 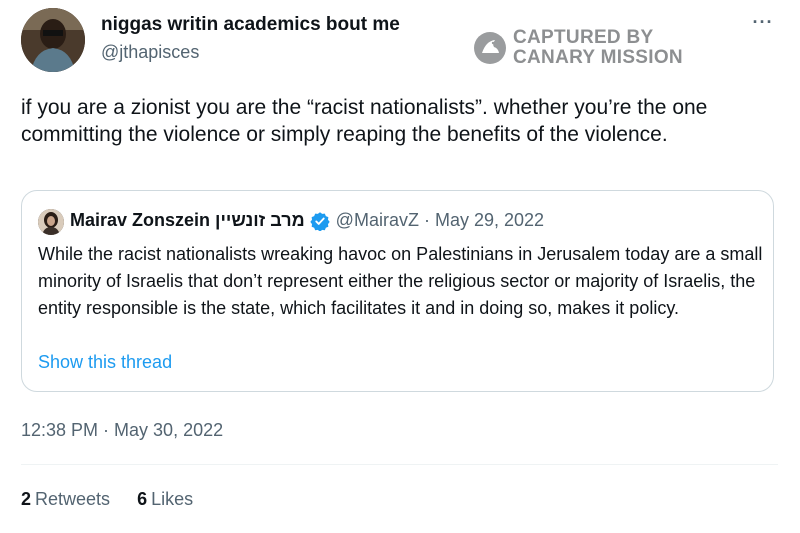 I want to click on show-thread-link: Show this thread, so click(x=105, y=362).